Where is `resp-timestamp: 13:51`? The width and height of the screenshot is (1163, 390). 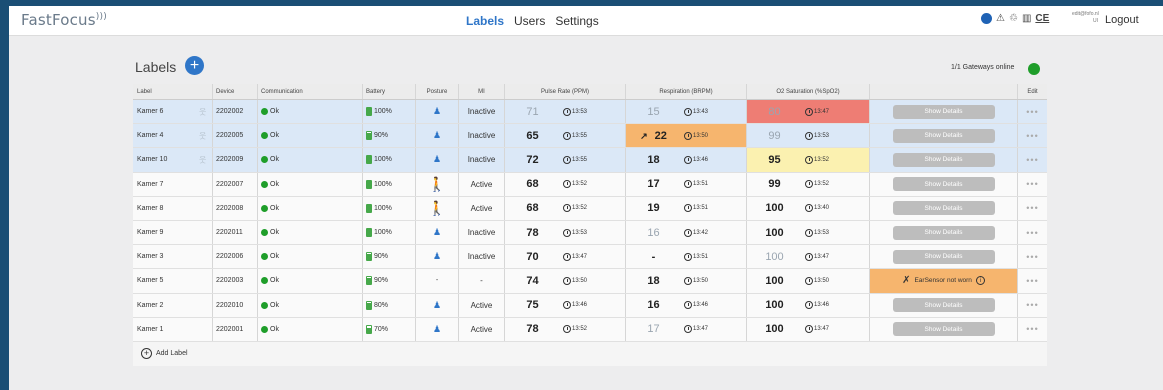
resp-timestamp: 13:51 is located at coordinates (709, 184).